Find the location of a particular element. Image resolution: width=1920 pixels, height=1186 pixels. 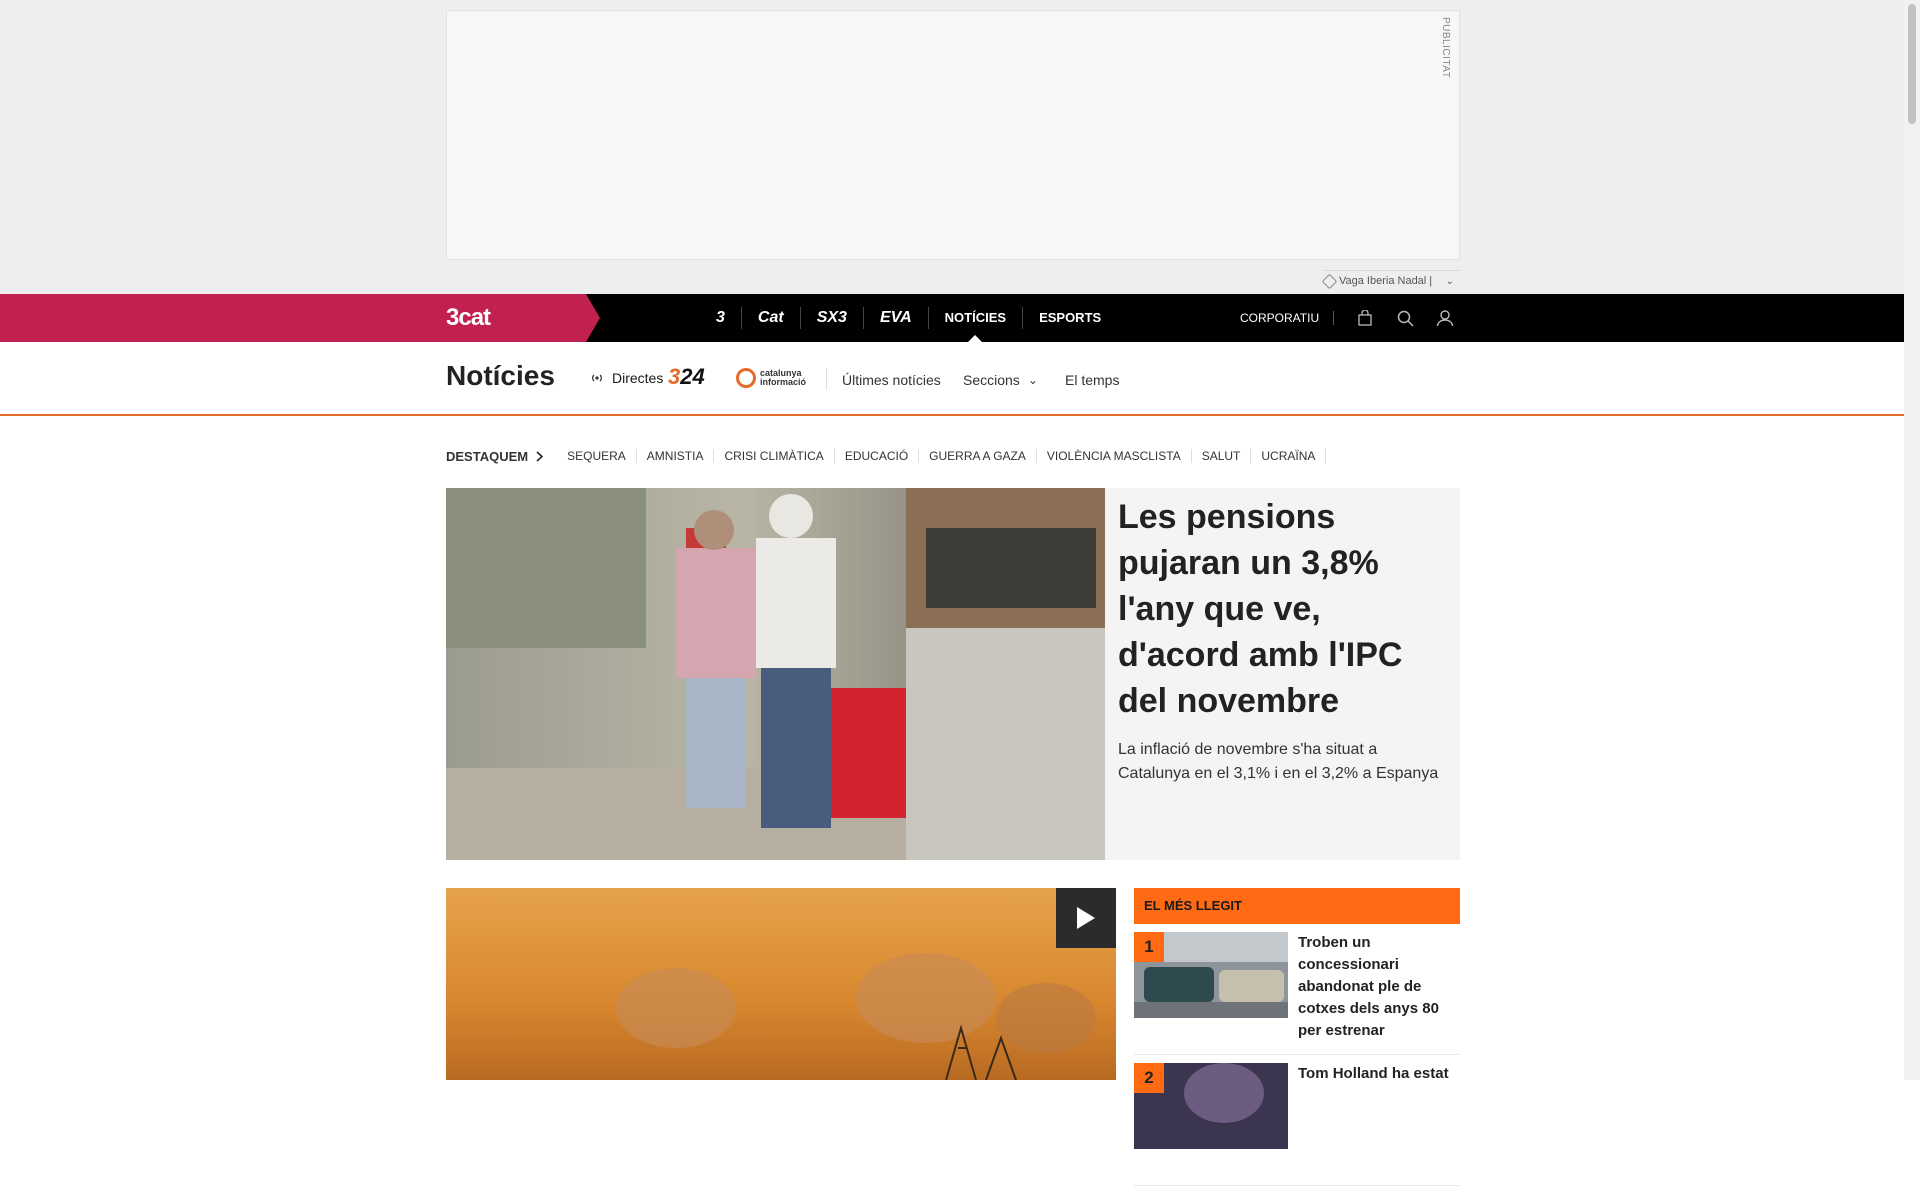

brand-block is located at coordinates (300, 318).